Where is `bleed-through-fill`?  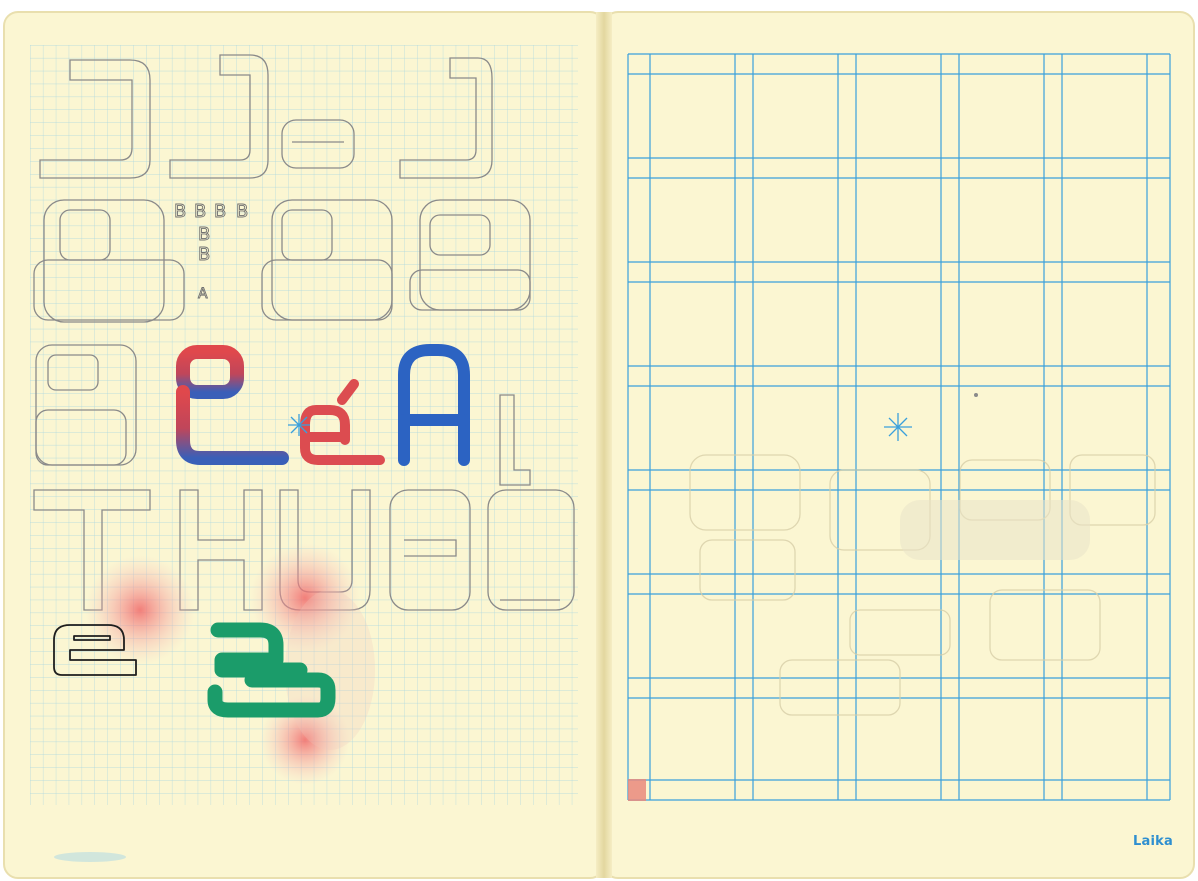
bleed-through-fill is located at coordinates (995, 530).